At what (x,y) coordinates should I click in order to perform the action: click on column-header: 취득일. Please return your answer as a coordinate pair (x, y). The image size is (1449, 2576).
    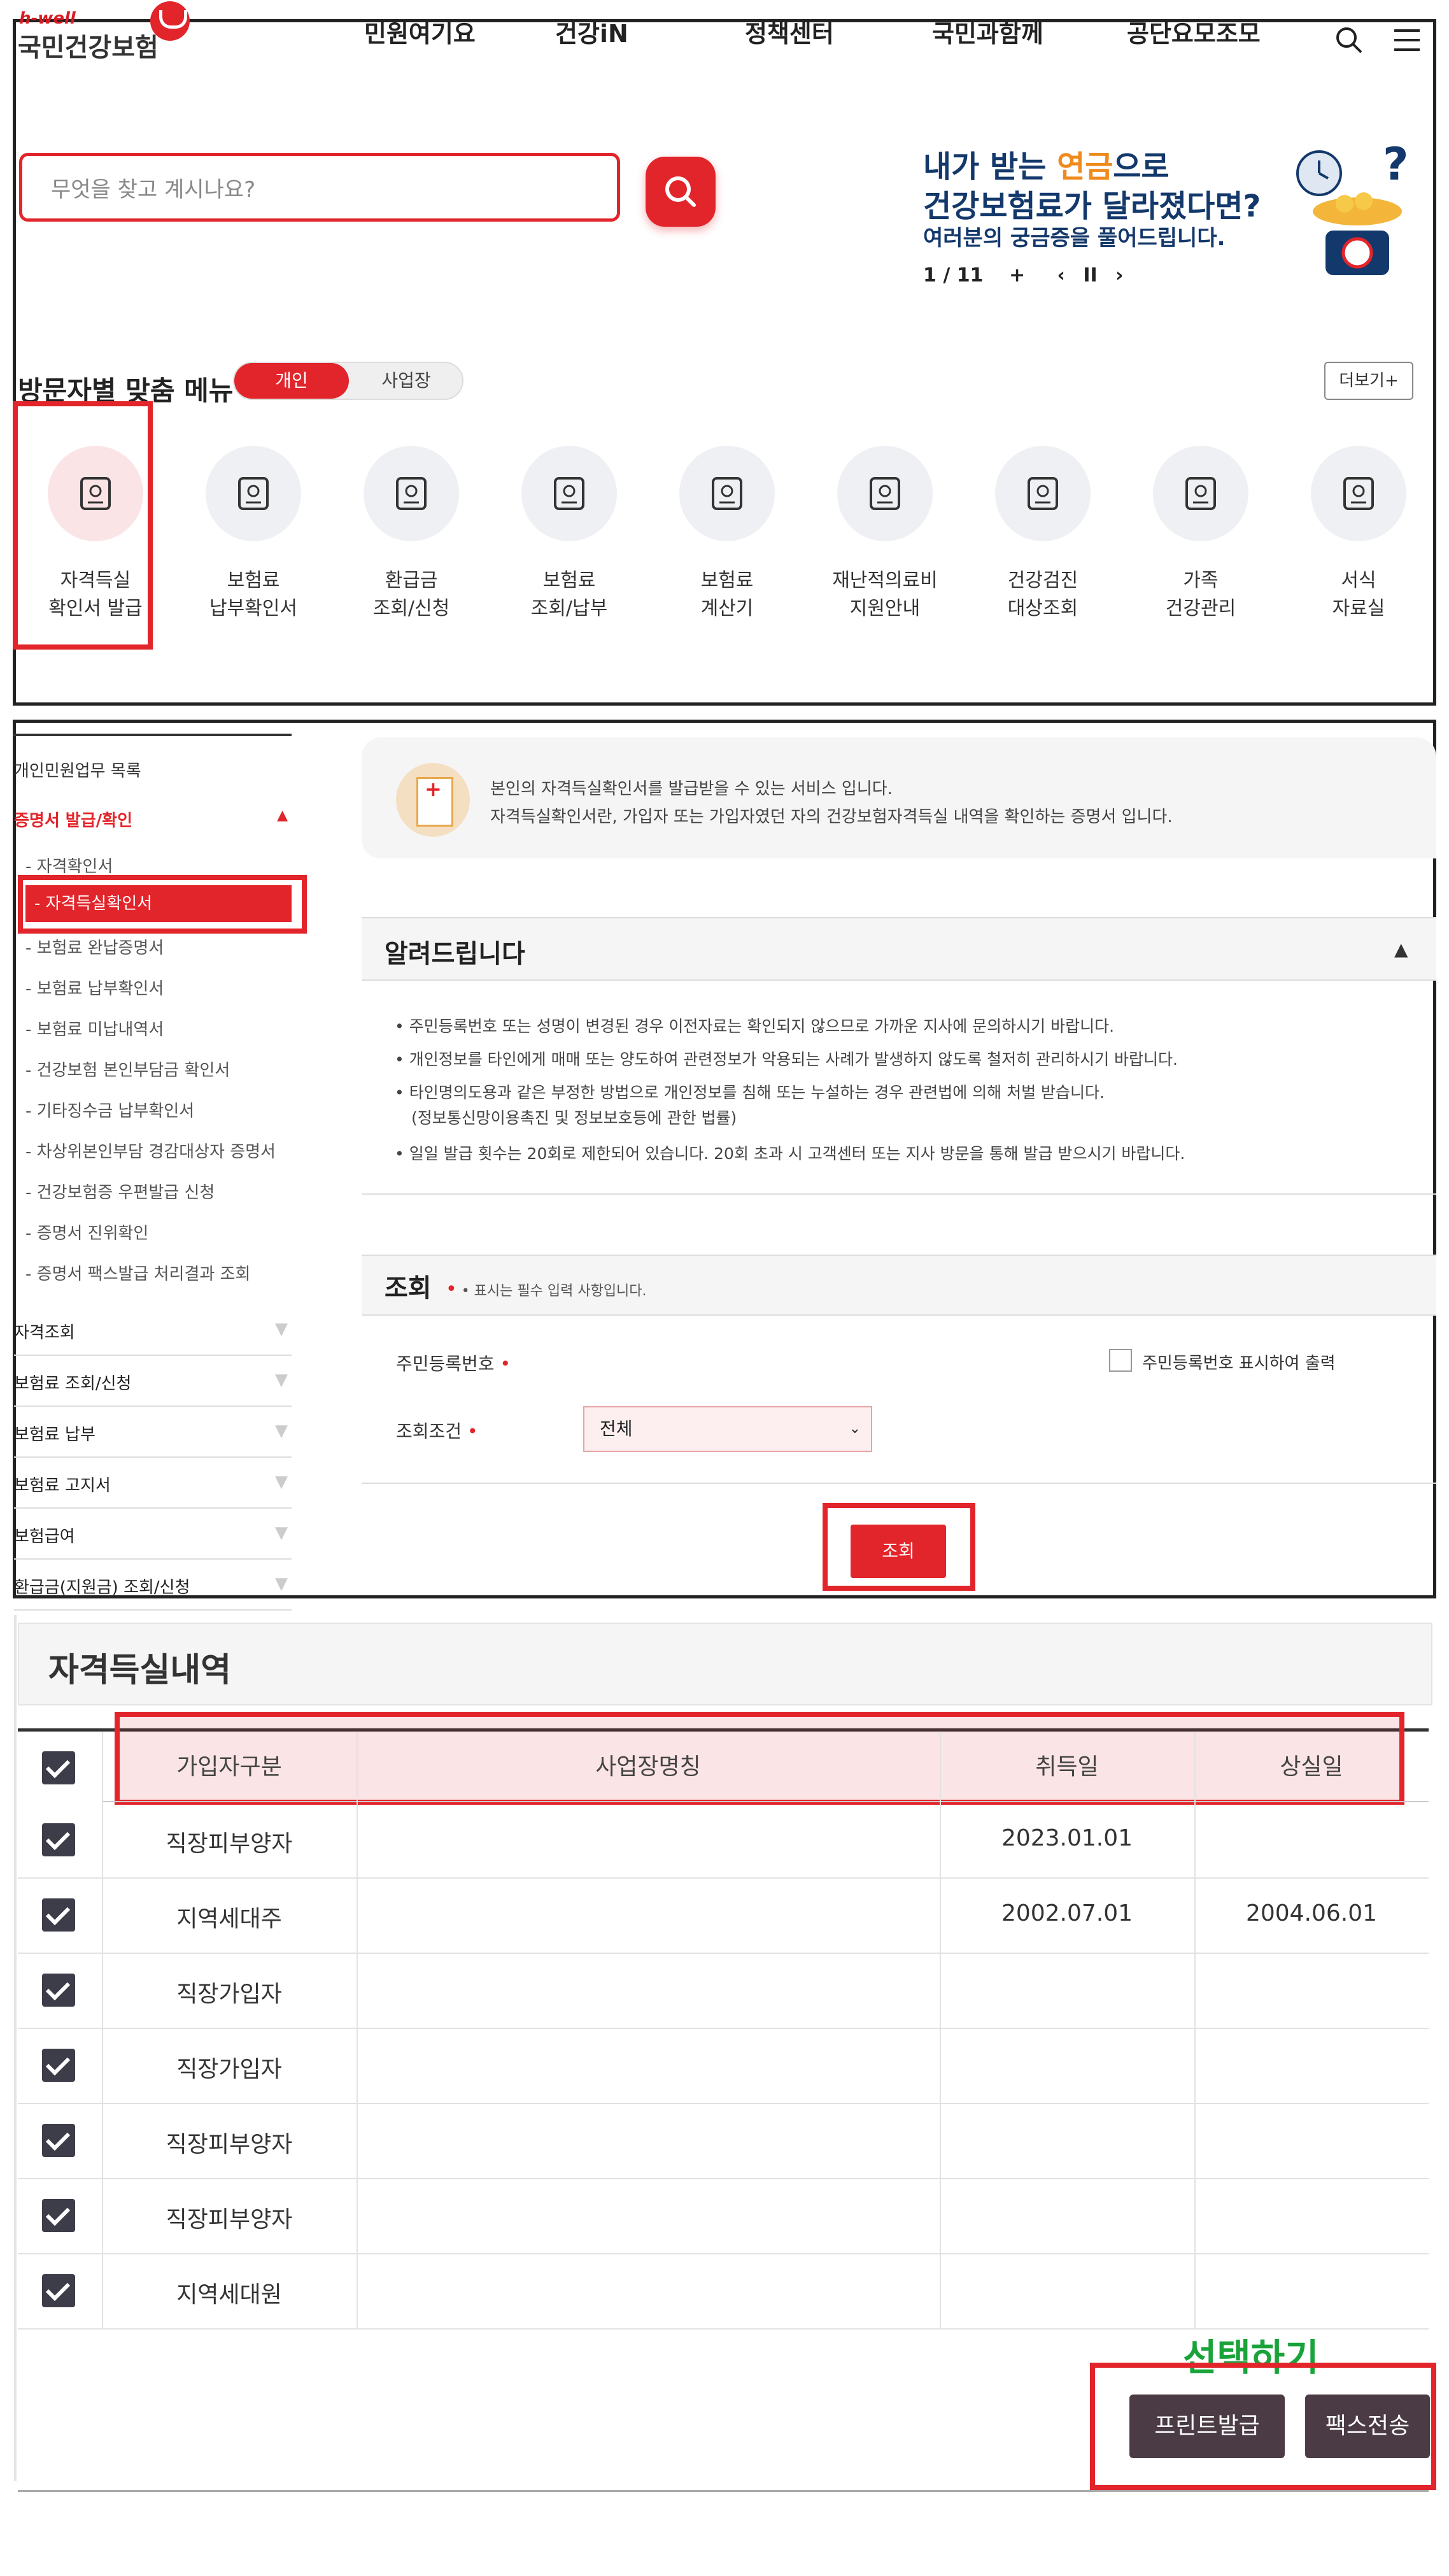
    Looking at the image, I should click on (1067, 1767).